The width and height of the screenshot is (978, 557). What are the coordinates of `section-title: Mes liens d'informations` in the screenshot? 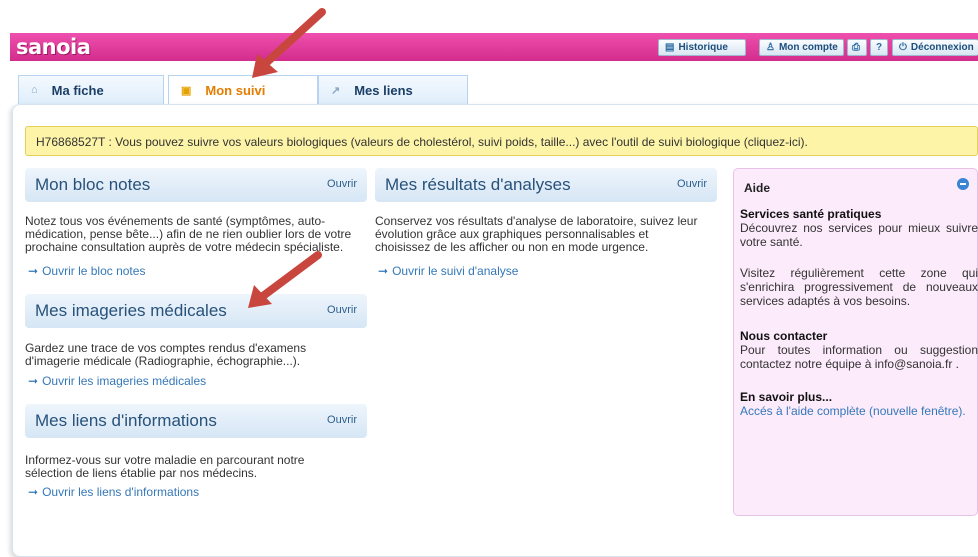 It's located at (126, 420).